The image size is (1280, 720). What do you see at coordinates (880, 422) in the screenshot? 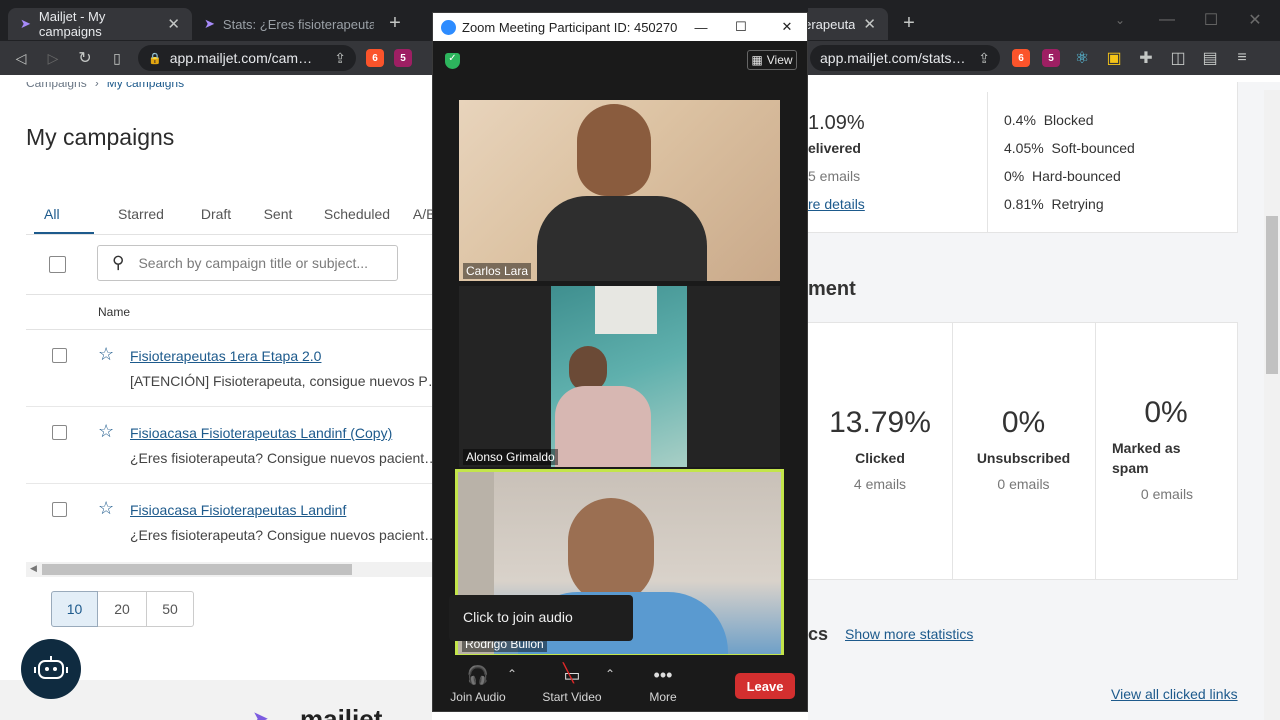
I see `metric-pct: 13.79%` at bounding box center [880, 422].